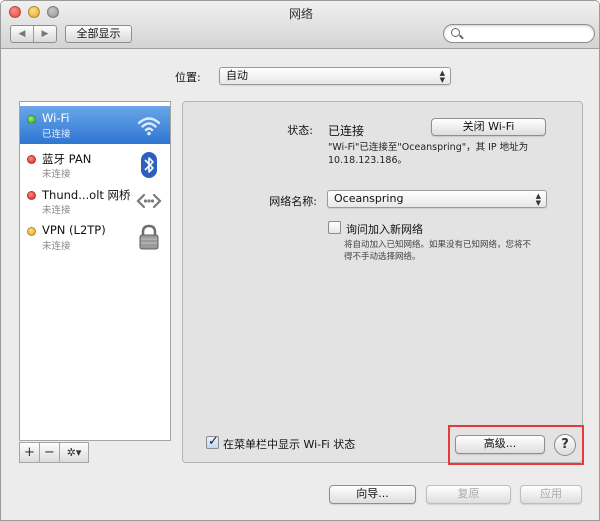 The height and width of the screenshot is (521, 600). What do you see at coordinates (382, 257) in the screenshot?
I see `ask-join-description-line2: 得不手动选择网络。` at bounding box center [382, 257].